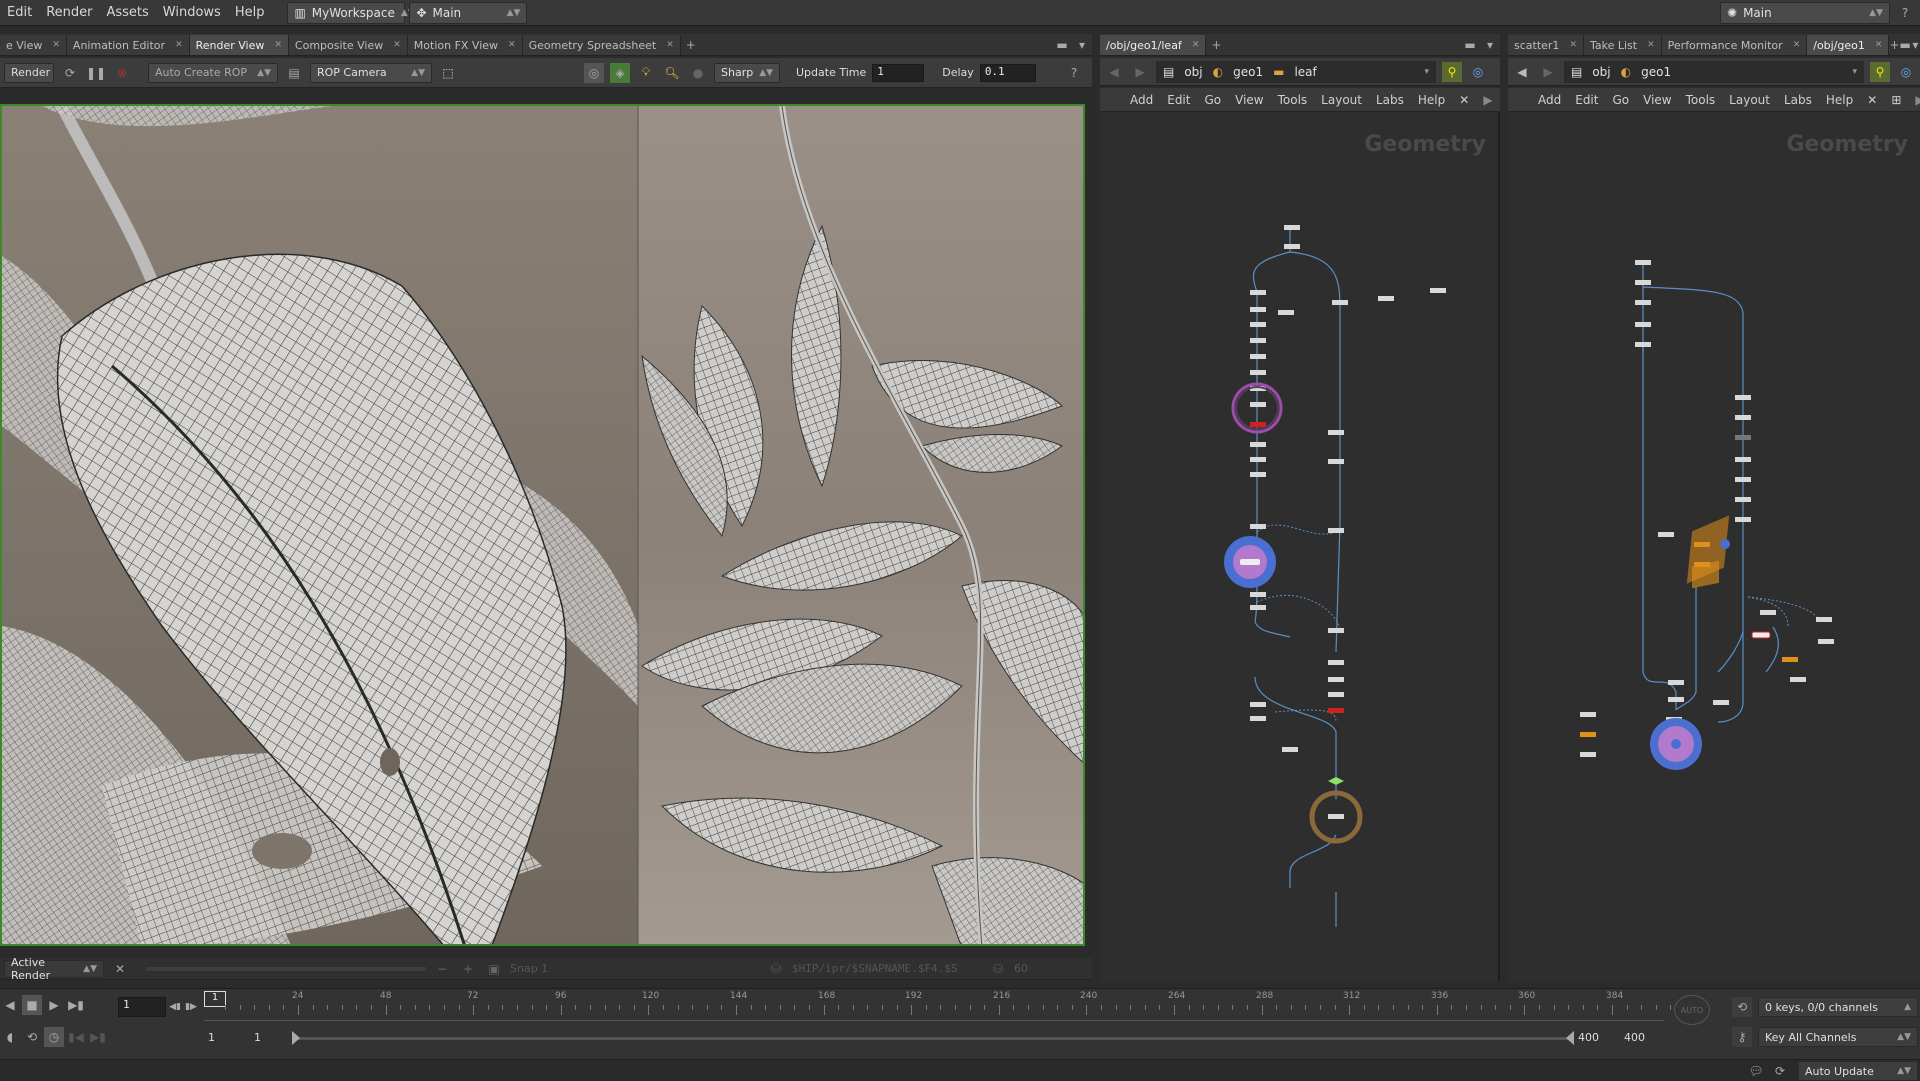  Describe the element at coordinates (1007, 72) in the screenshot. I see `delay-field: 0.1` at that location.